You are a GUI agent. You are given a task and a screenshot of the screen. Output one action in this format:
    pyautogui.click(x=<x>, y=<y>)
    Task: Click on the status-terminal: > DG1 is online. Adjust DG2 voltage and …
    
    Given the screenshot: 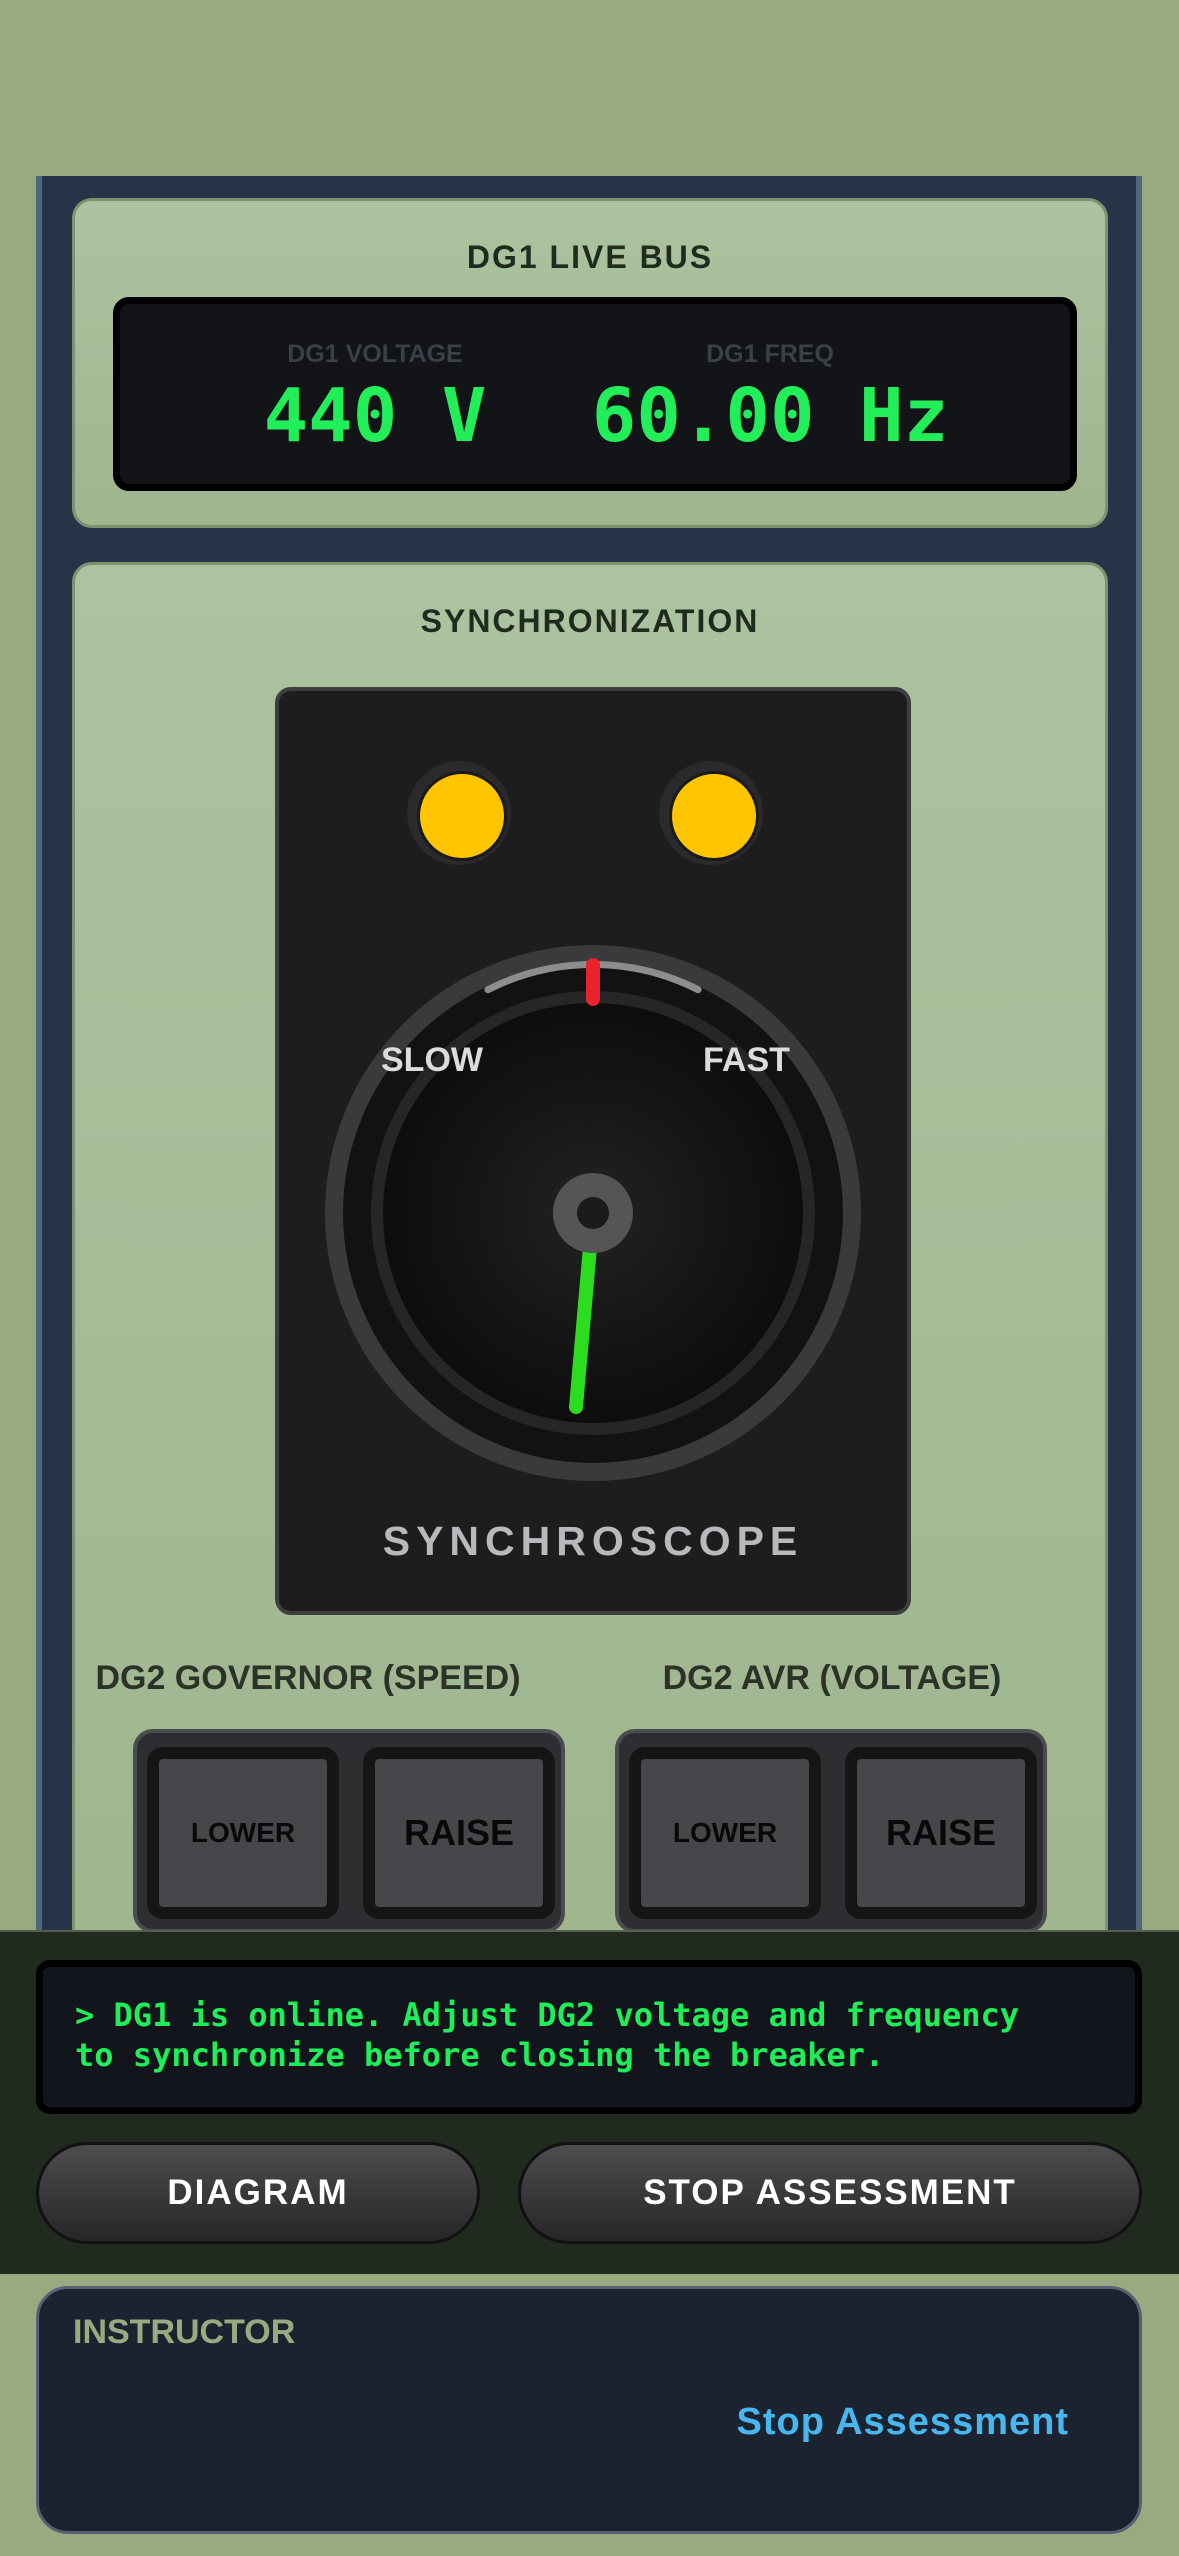 What is the action you would take?
    pyautogui.click(x=589, y=2037)
    